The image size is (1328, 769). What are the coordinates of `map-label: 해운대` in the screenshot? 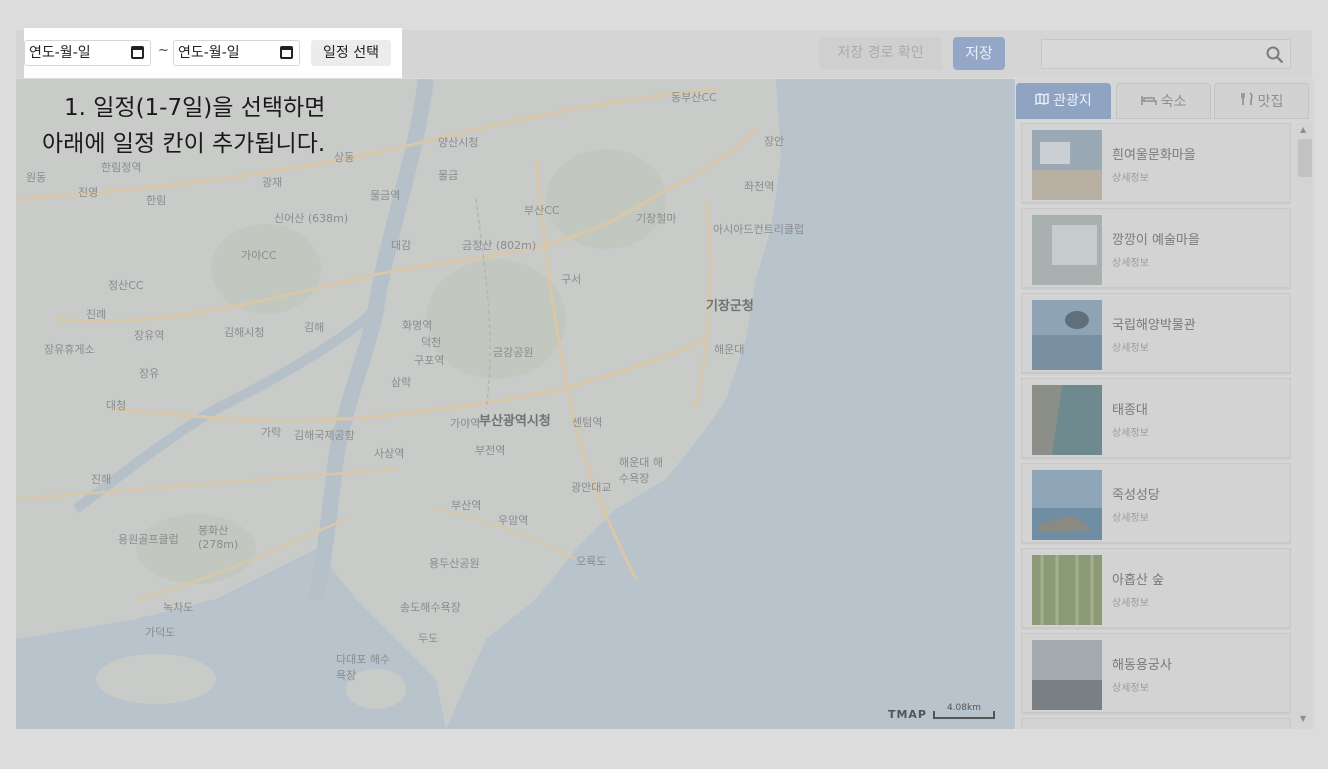 It's located at (729, 349).